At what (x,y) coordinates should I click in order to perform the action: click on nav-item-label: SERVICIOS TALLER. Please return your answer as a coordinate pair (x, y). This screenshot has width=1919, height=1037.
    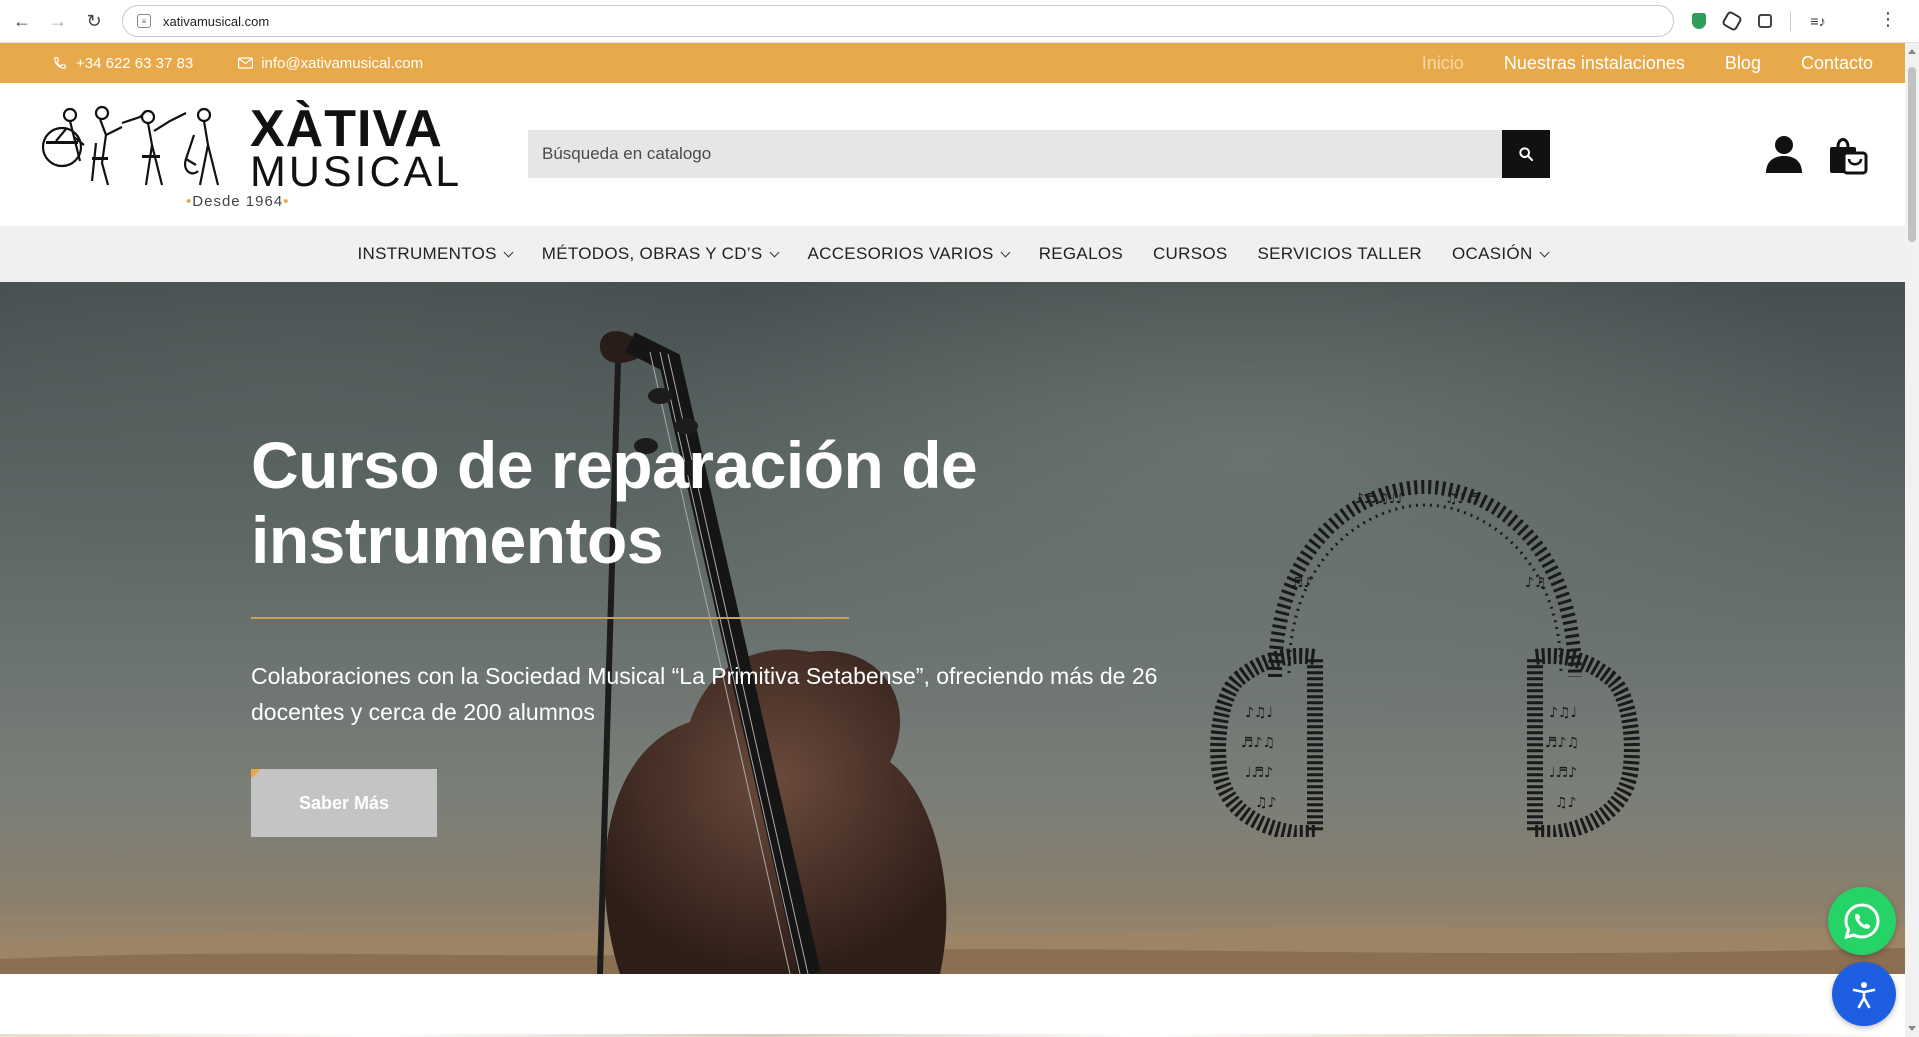
    Looking at the image, I should click on (1340, 253).